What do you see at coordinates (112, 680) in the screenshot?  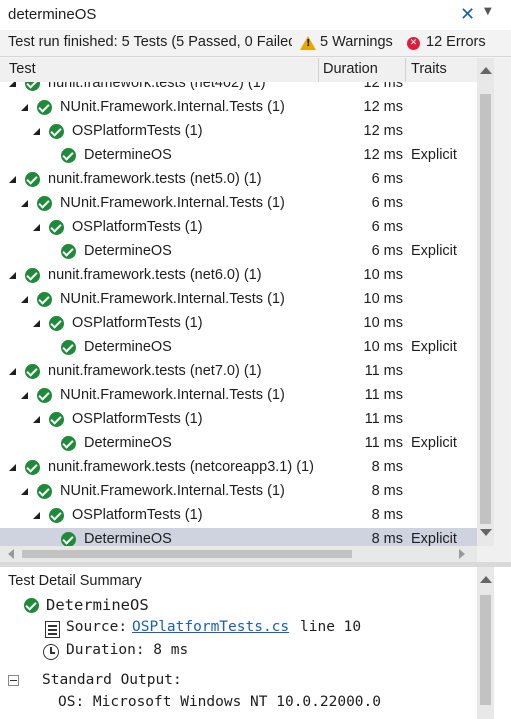 I see `stdout-label: Standard Output:` at bounding box center [112, 680].